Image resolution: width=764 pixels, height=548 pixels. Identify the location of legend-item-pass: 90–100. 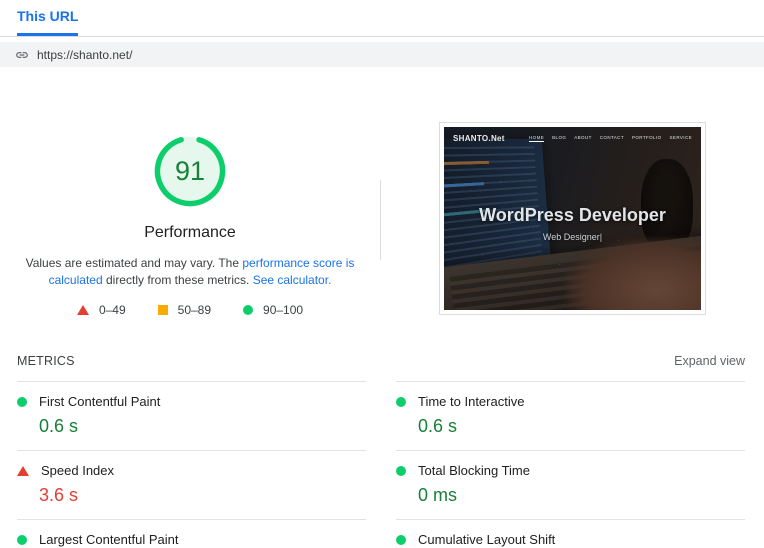
(273, 310).